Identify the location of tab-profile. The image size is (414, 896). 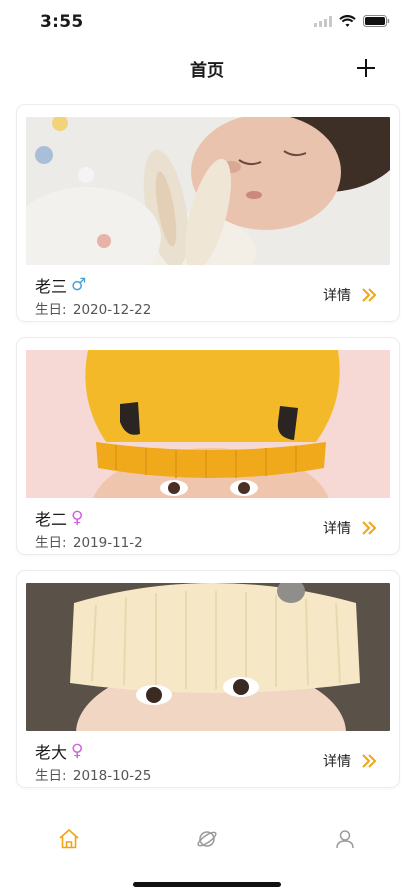
(345, 839).